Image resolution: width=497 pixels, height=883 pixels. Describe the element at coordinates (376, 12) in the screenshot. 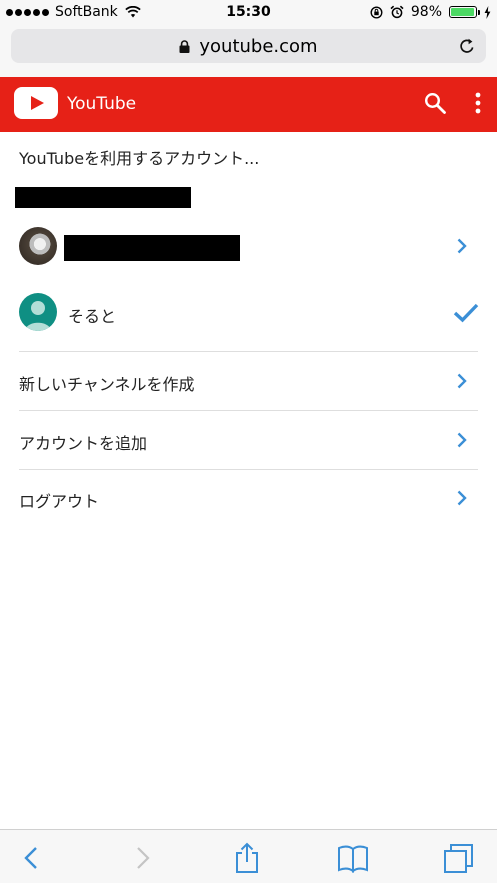

I see `orientation-lock-icon` at that location.